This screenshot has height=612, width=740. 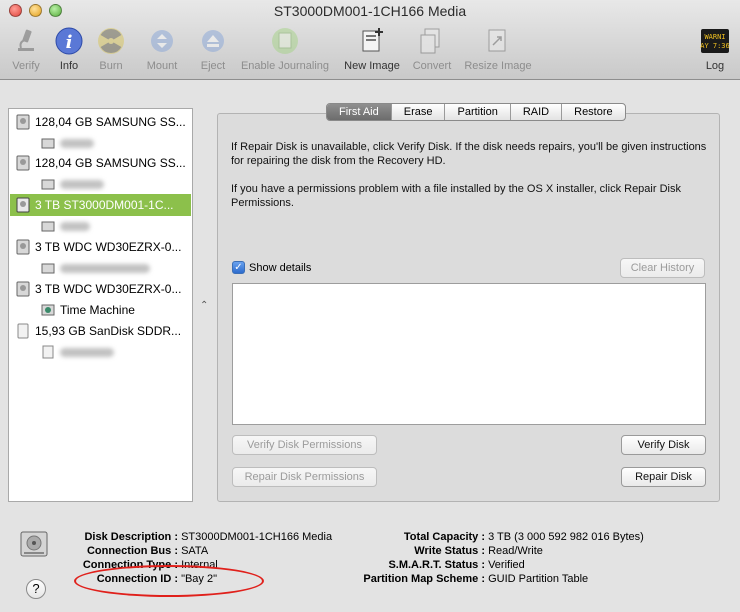 I want to click on verify-label: Verify, so click(x=26, y=66).